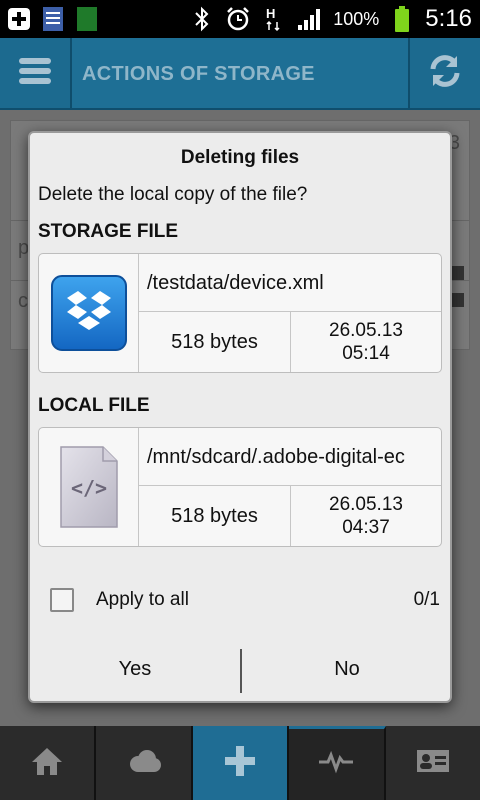 This screenshot has width=480, height=800. What do you see at coordinates (215, 342) in the screenshot?
I see `storage-file-size: 518 bytes` at bounding box center [215, 342].